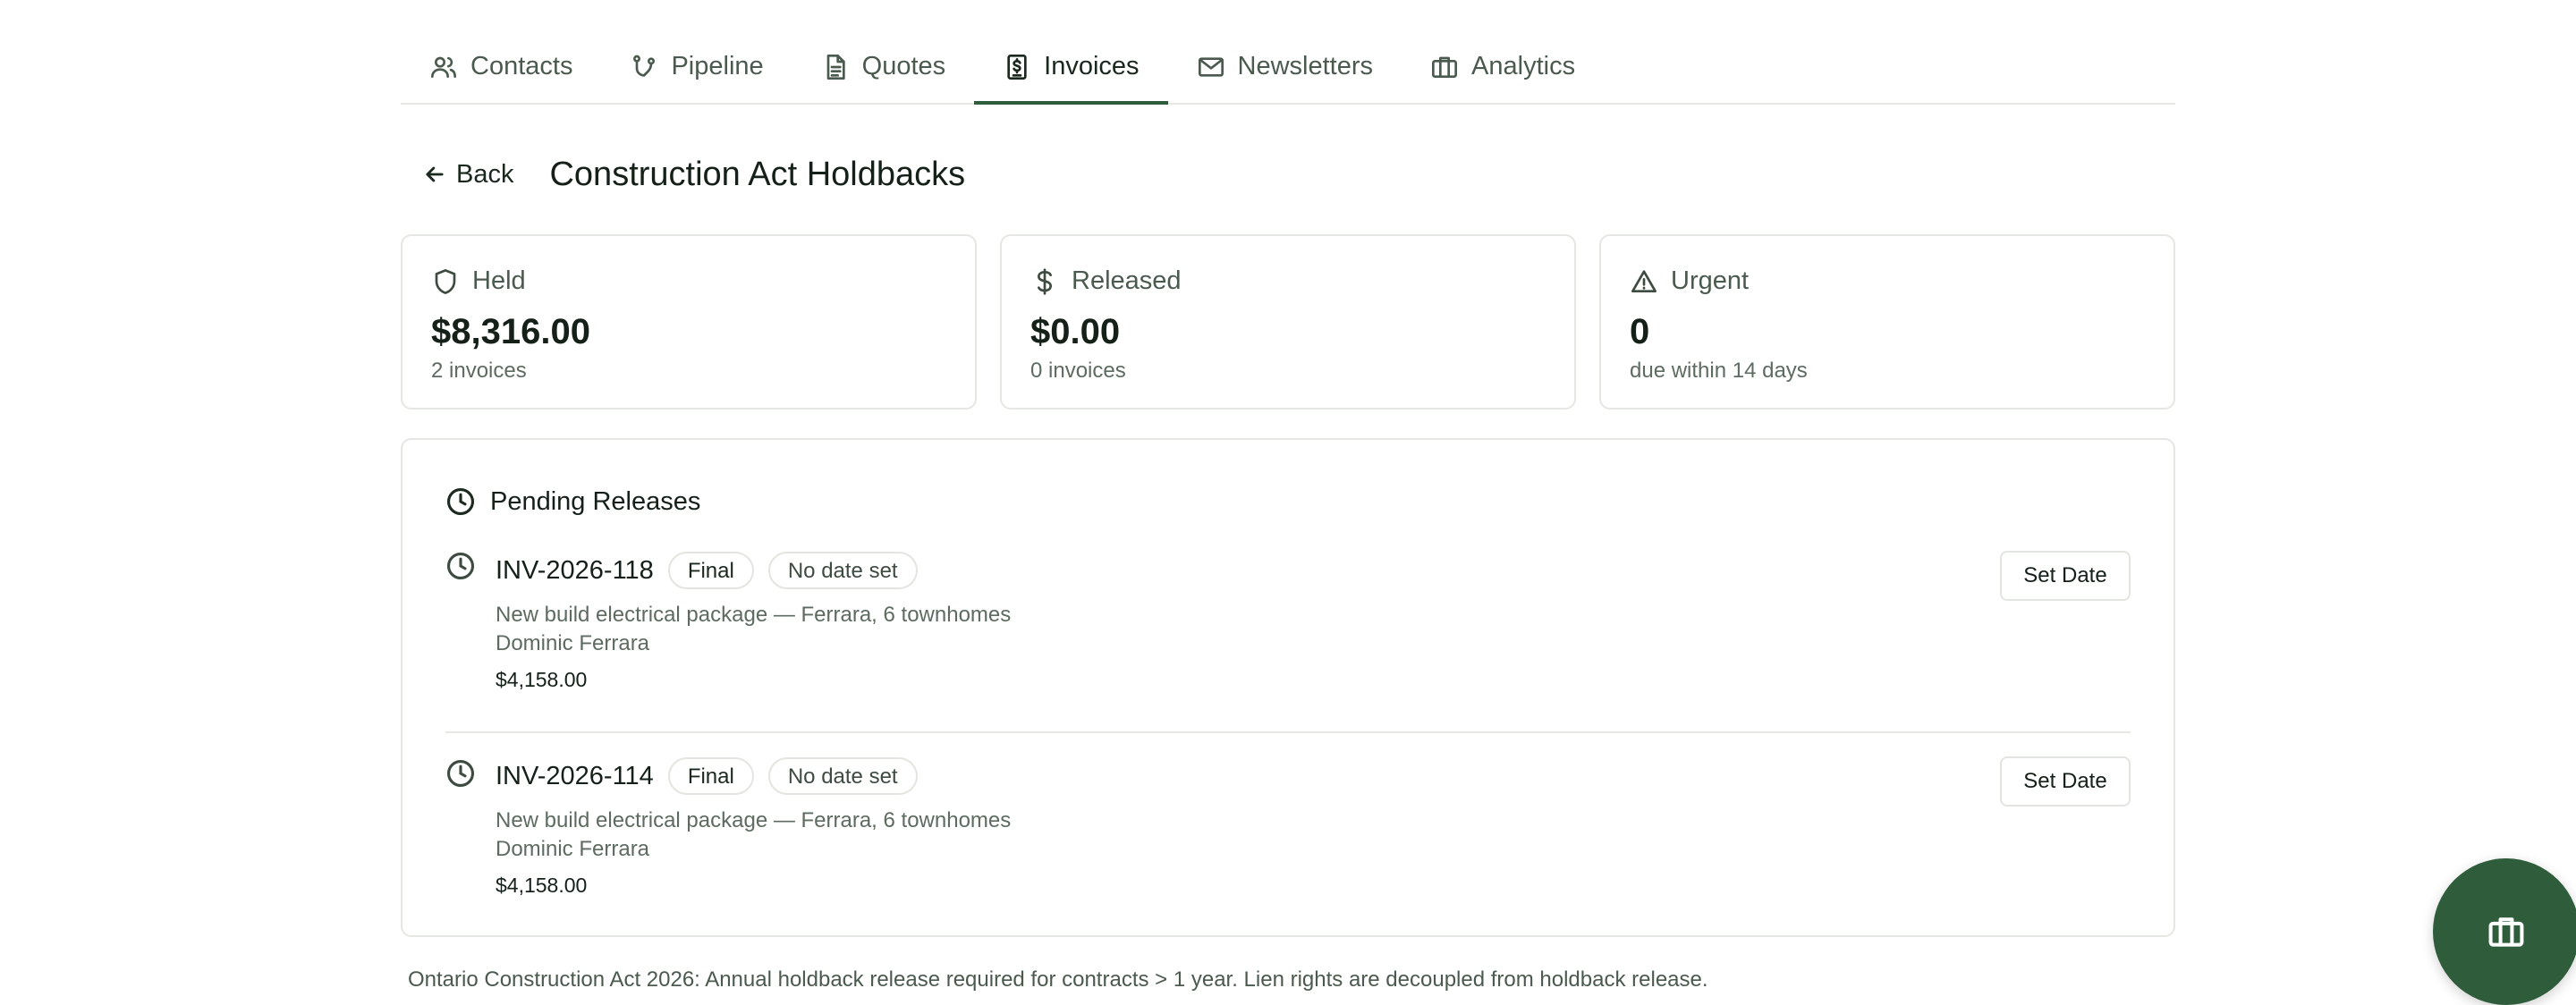 This screenshot has width=2576, height=1005. What do you see at coordinates (903, 66) in the screenshot?
I see `tab-label: Quotes` at bounding box center [903, 66].